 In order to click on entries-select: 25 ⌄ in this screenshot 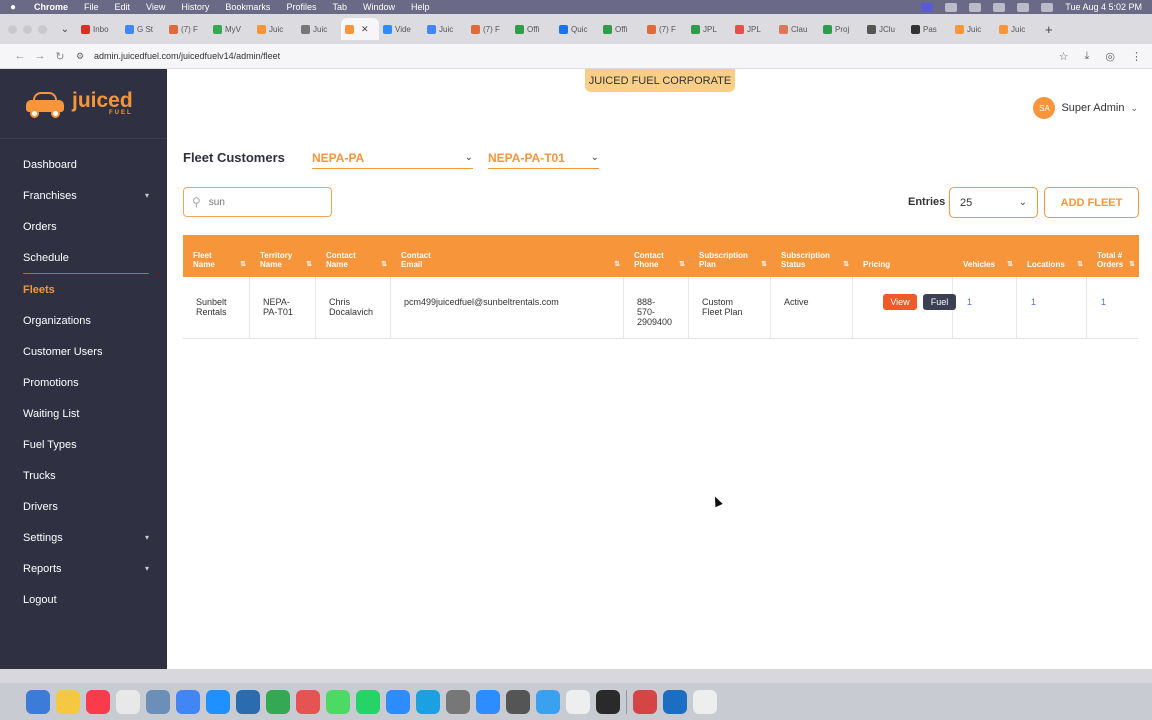, I will do `click(993, 202)`.